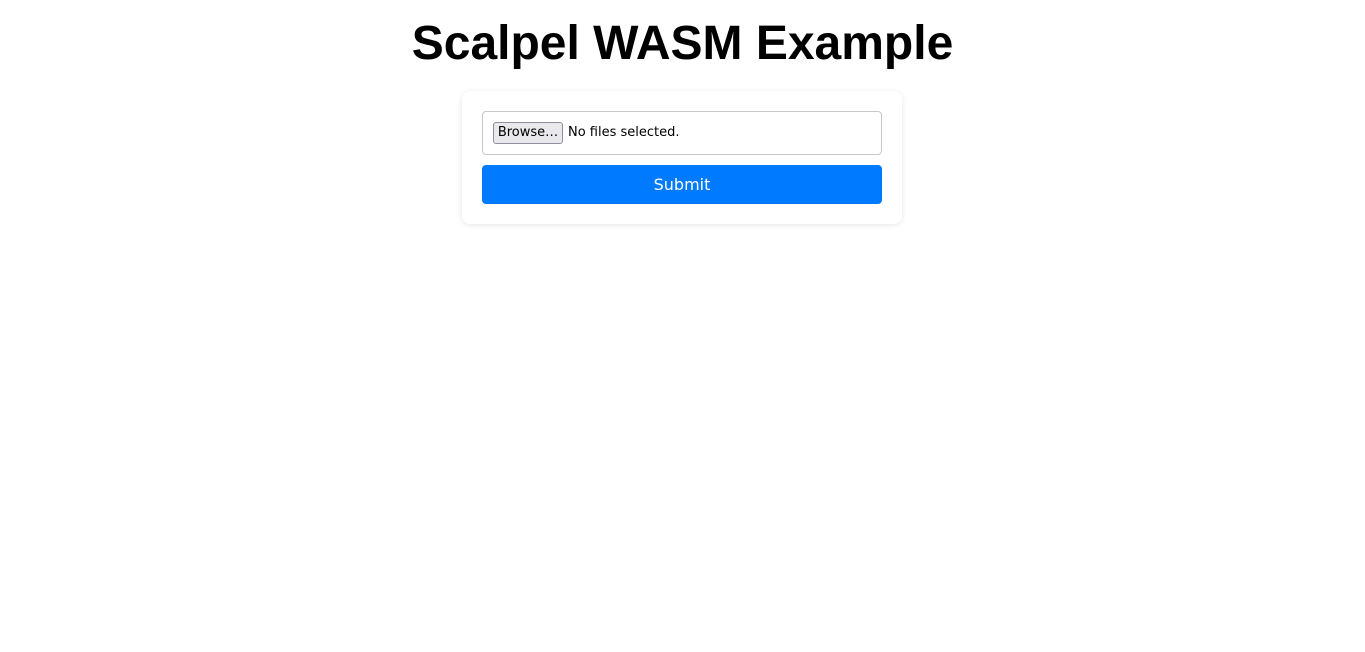 The image size is (1365, 652). I want to click on submit-button: Submit, so click(682, 184).